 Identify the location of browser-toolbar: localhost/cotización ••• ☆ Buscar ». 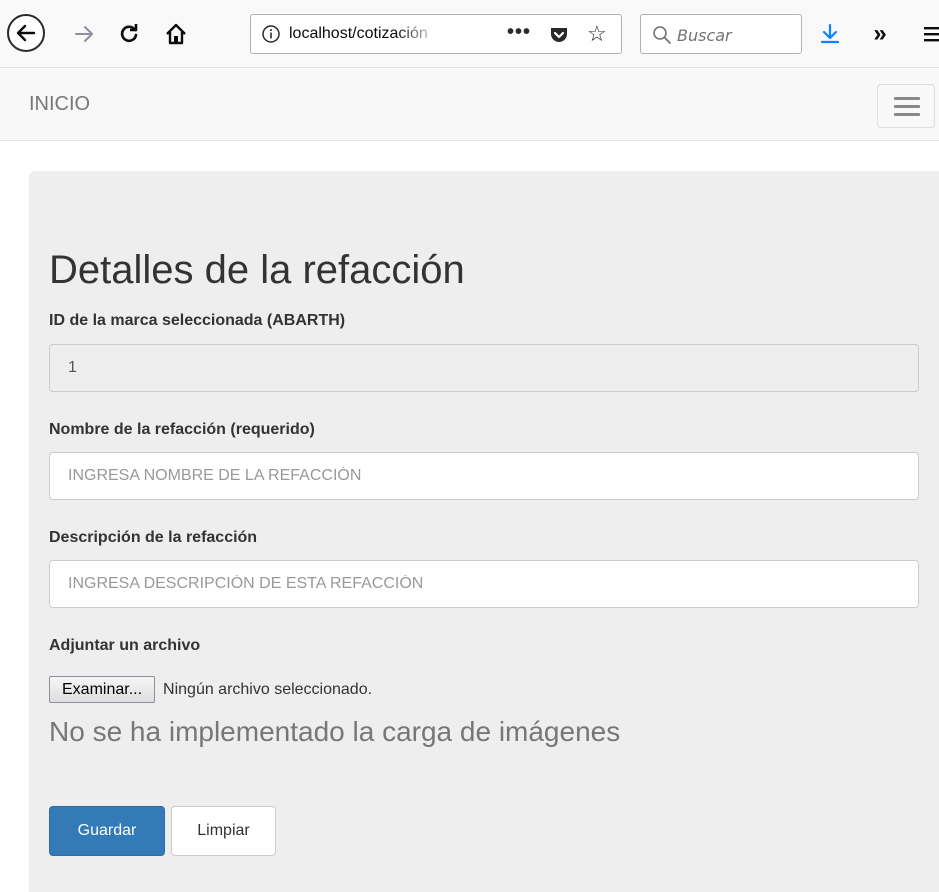
(469, 34).